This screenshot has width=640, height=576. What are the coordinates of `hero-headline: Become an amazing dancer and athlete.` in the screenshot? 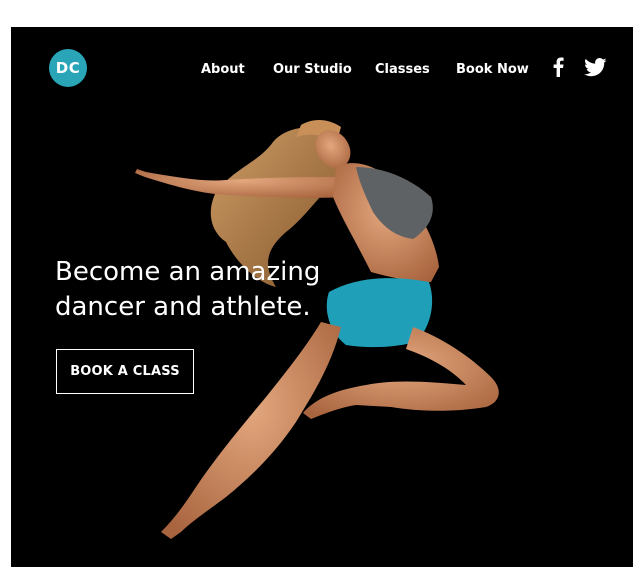 It's located at (205, 290).